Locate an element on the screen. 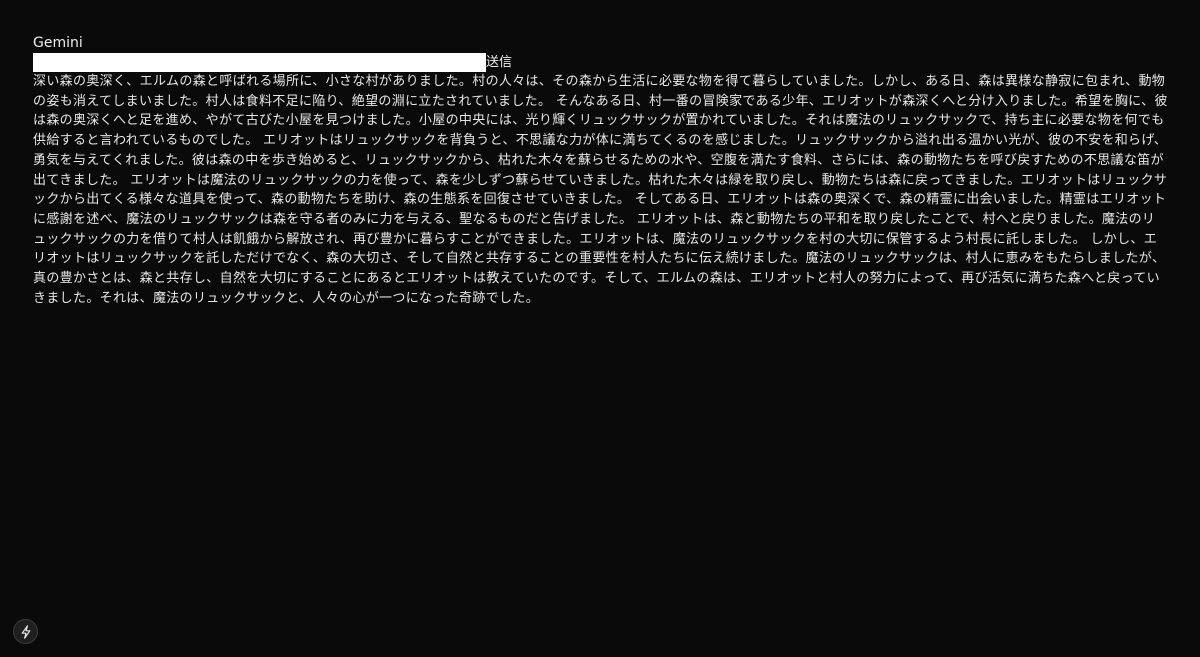  lightning-bolt-icon is located at coordinates (26, 631).